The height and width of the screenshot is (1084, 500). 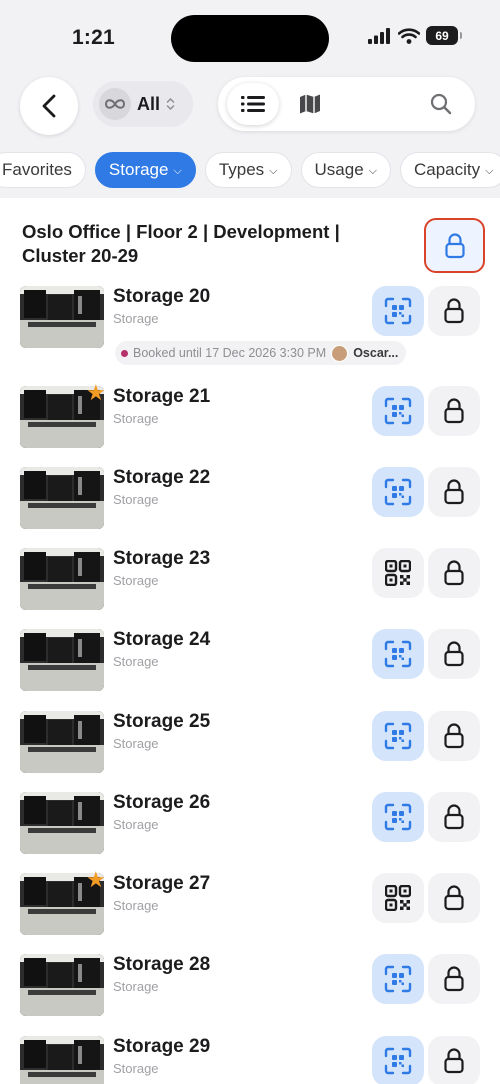 I want to click on resource-title: Storage 27, so click(x=162, y=883).